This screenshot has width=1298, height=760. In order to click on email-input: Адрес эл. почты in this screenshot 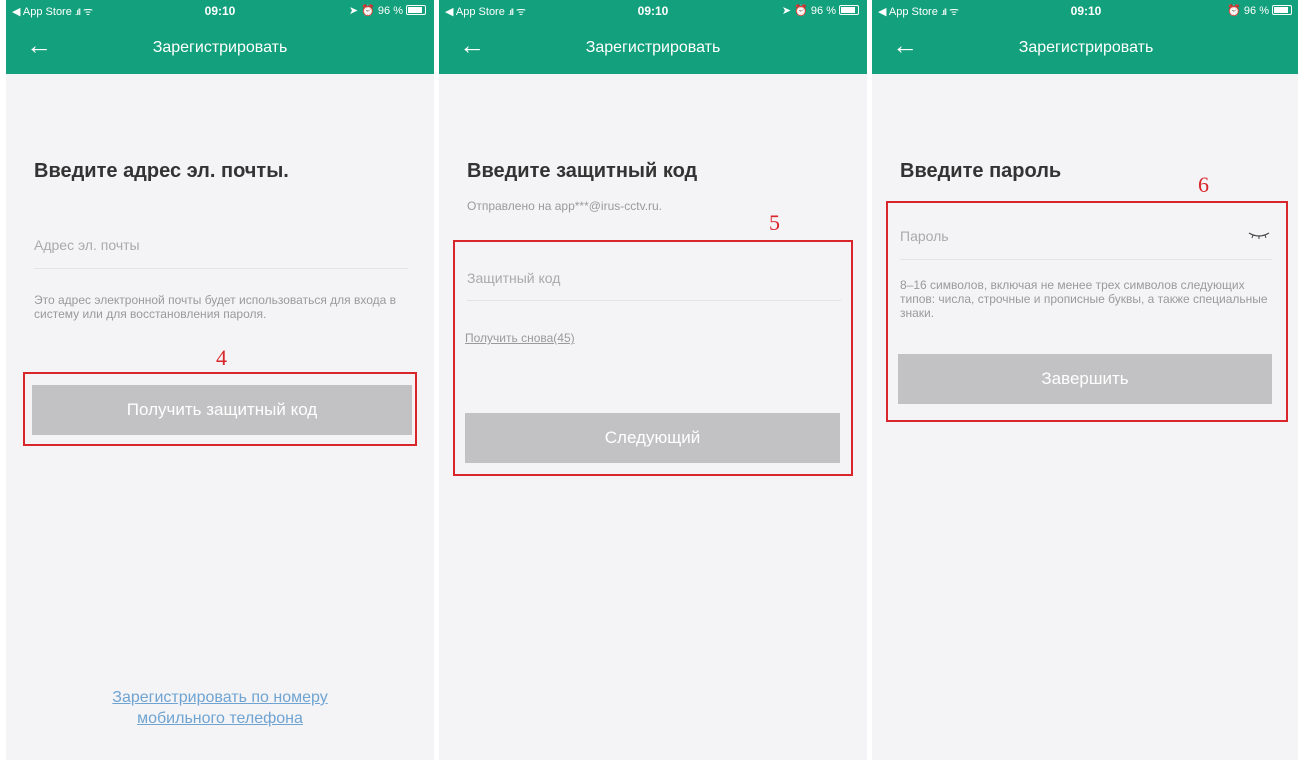, I will do `click(87, 245)`.